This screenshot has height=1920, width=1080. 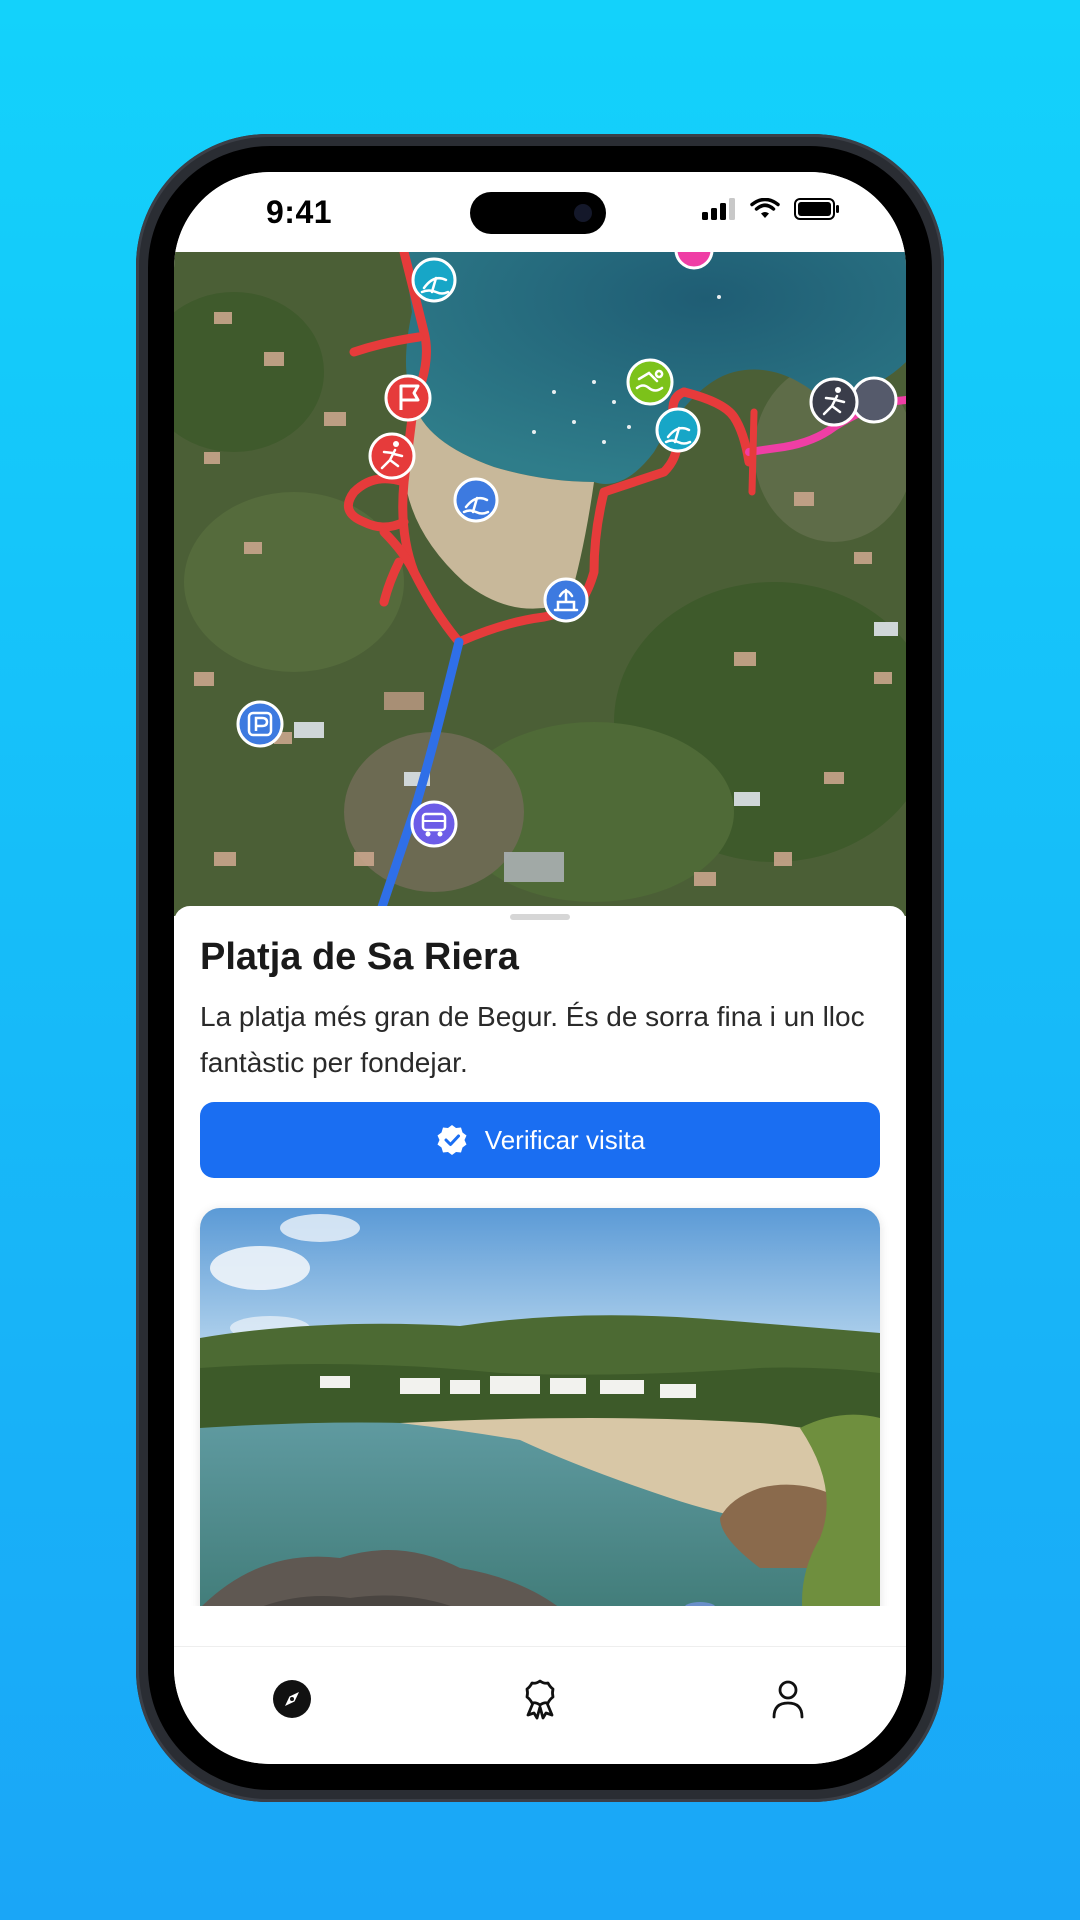 What do you see at coordinates (650, 382) in the screenshot?
I see `poi-swimming` at bounding box center [650, 382].